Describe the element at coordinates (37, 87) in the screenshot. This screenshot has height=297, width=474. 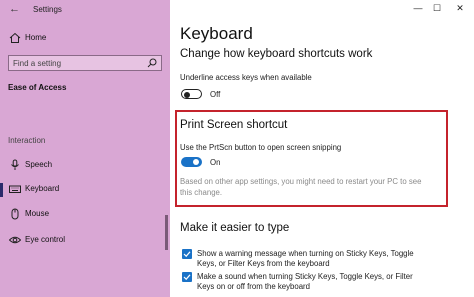
I see `section-title: Ease of Access` at that location.